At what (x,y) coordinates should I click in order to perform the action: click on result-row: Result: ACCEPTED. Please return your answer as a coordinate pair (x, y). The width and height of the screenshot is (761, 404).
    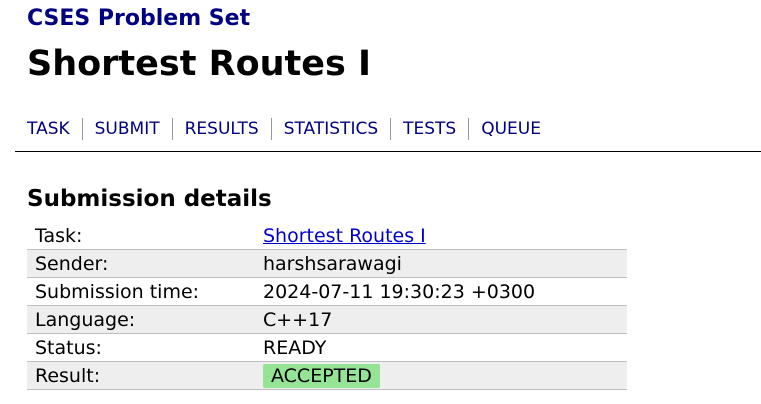
    Looking at the image, I should click on (327, 376).